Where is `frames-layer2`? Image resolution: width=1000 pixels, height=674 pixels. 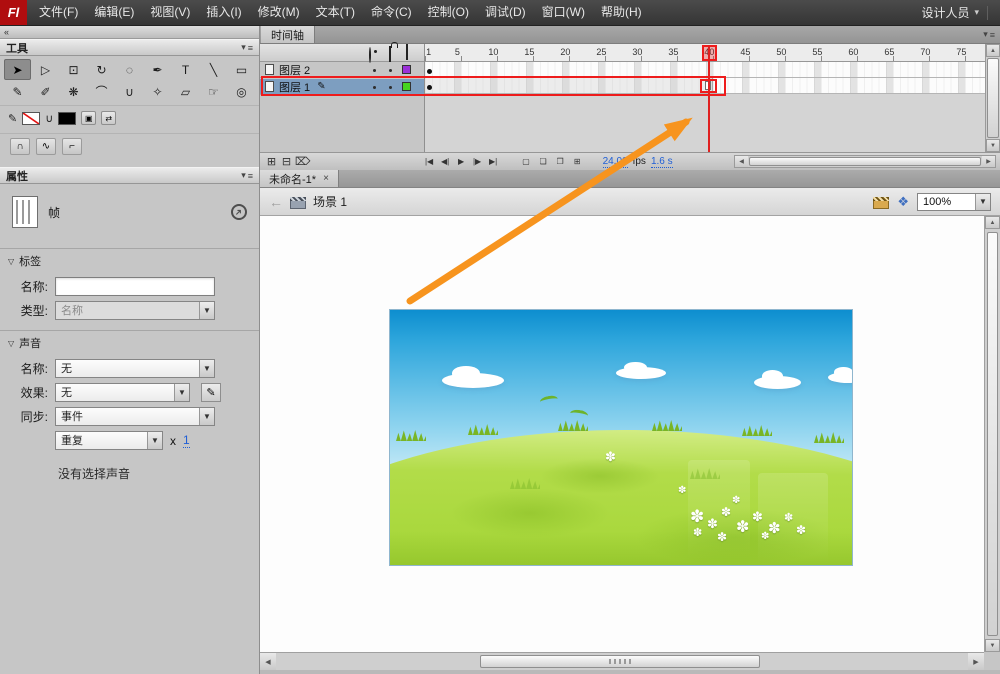 frames-layer2 is located at coordinates (705, 70).